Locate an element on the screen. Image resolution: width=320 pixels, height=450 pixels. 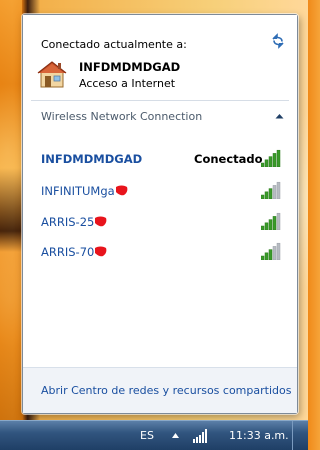
desktop-wallpaper-left is located at coordinates (11, 210).